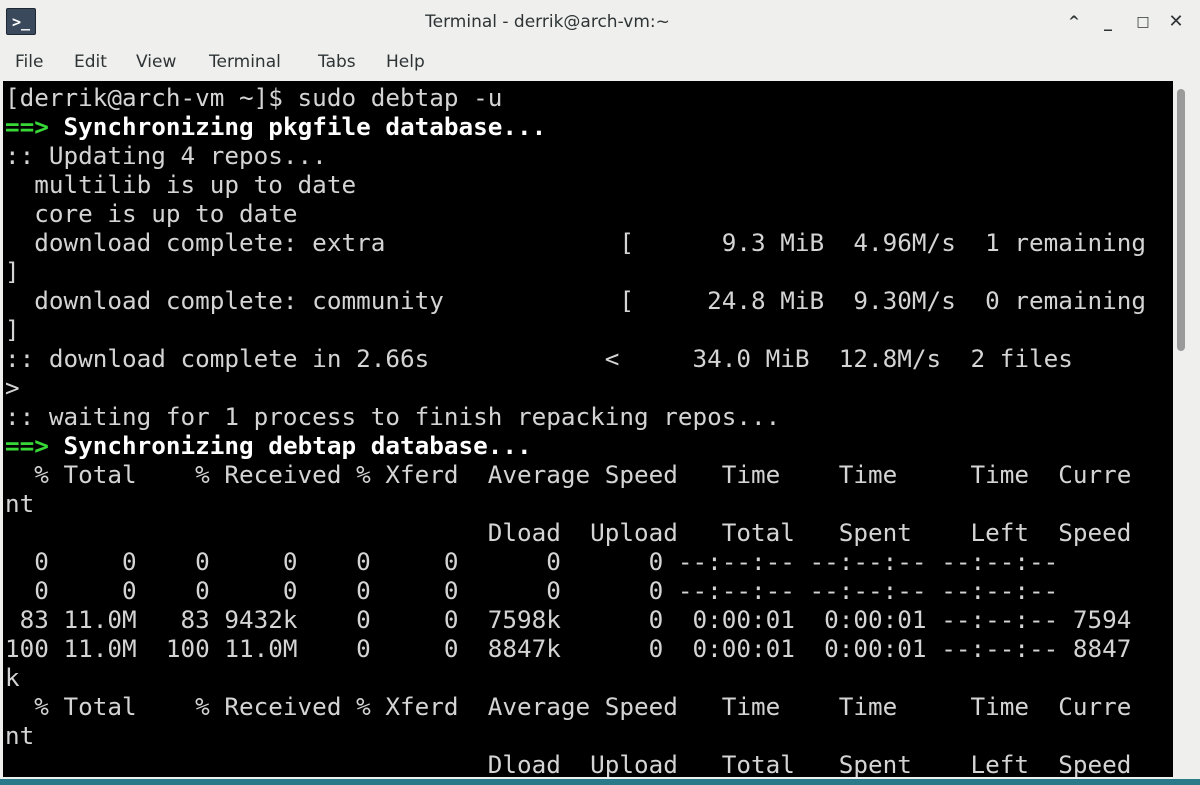 Image resolution: width=1200 pixels, height=785 pixels. What do you see at coordinates (600, 62) in the screenshot?
I see `menu-bar: File Edit View Terminal Tabs Help` at bounding box center [600, 62].